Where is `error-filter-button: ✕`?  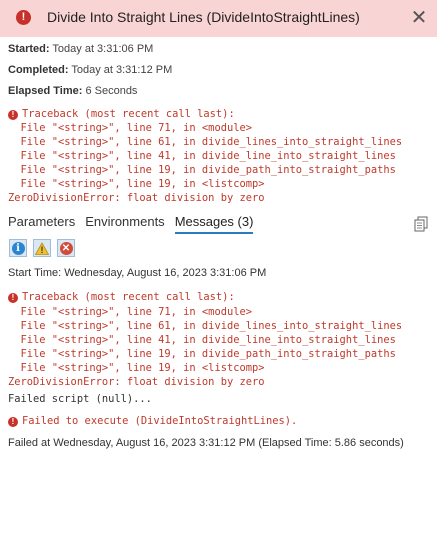 error-filter-button: ✕ is located at coordinates (66, 248).